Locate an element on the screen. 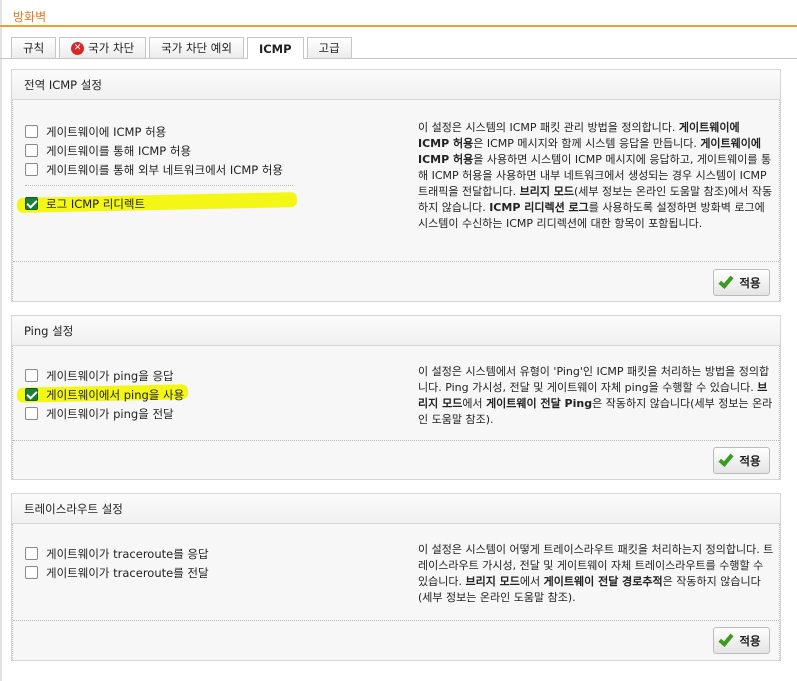  tab-bar-divider is located at coordinates (398, 58).